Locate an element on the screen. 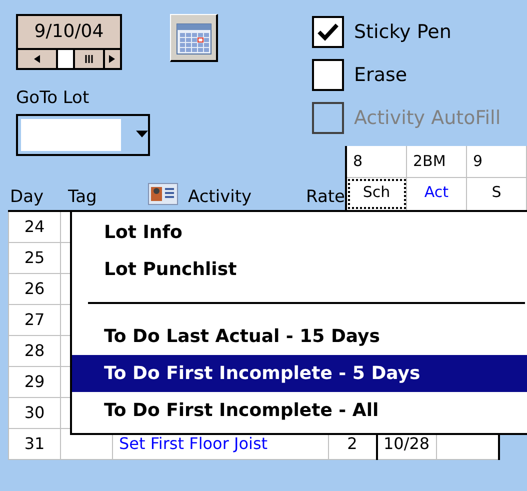 The height and width of the screenshot is (491, 527). schedule-date-text: 10/28 is located at coordinates (407, 443).